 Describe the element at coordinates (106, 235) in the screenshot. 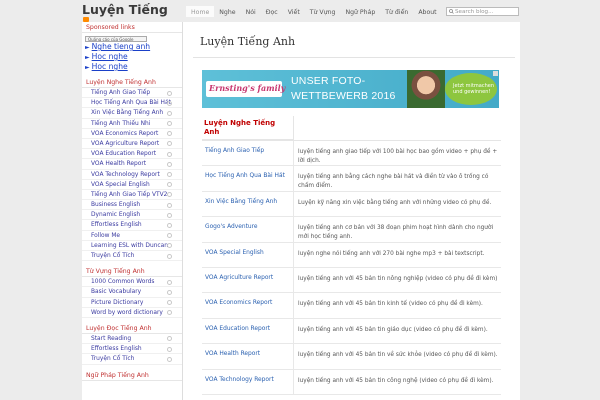

I see `sidebar-link-label: Follow Me` at that location.